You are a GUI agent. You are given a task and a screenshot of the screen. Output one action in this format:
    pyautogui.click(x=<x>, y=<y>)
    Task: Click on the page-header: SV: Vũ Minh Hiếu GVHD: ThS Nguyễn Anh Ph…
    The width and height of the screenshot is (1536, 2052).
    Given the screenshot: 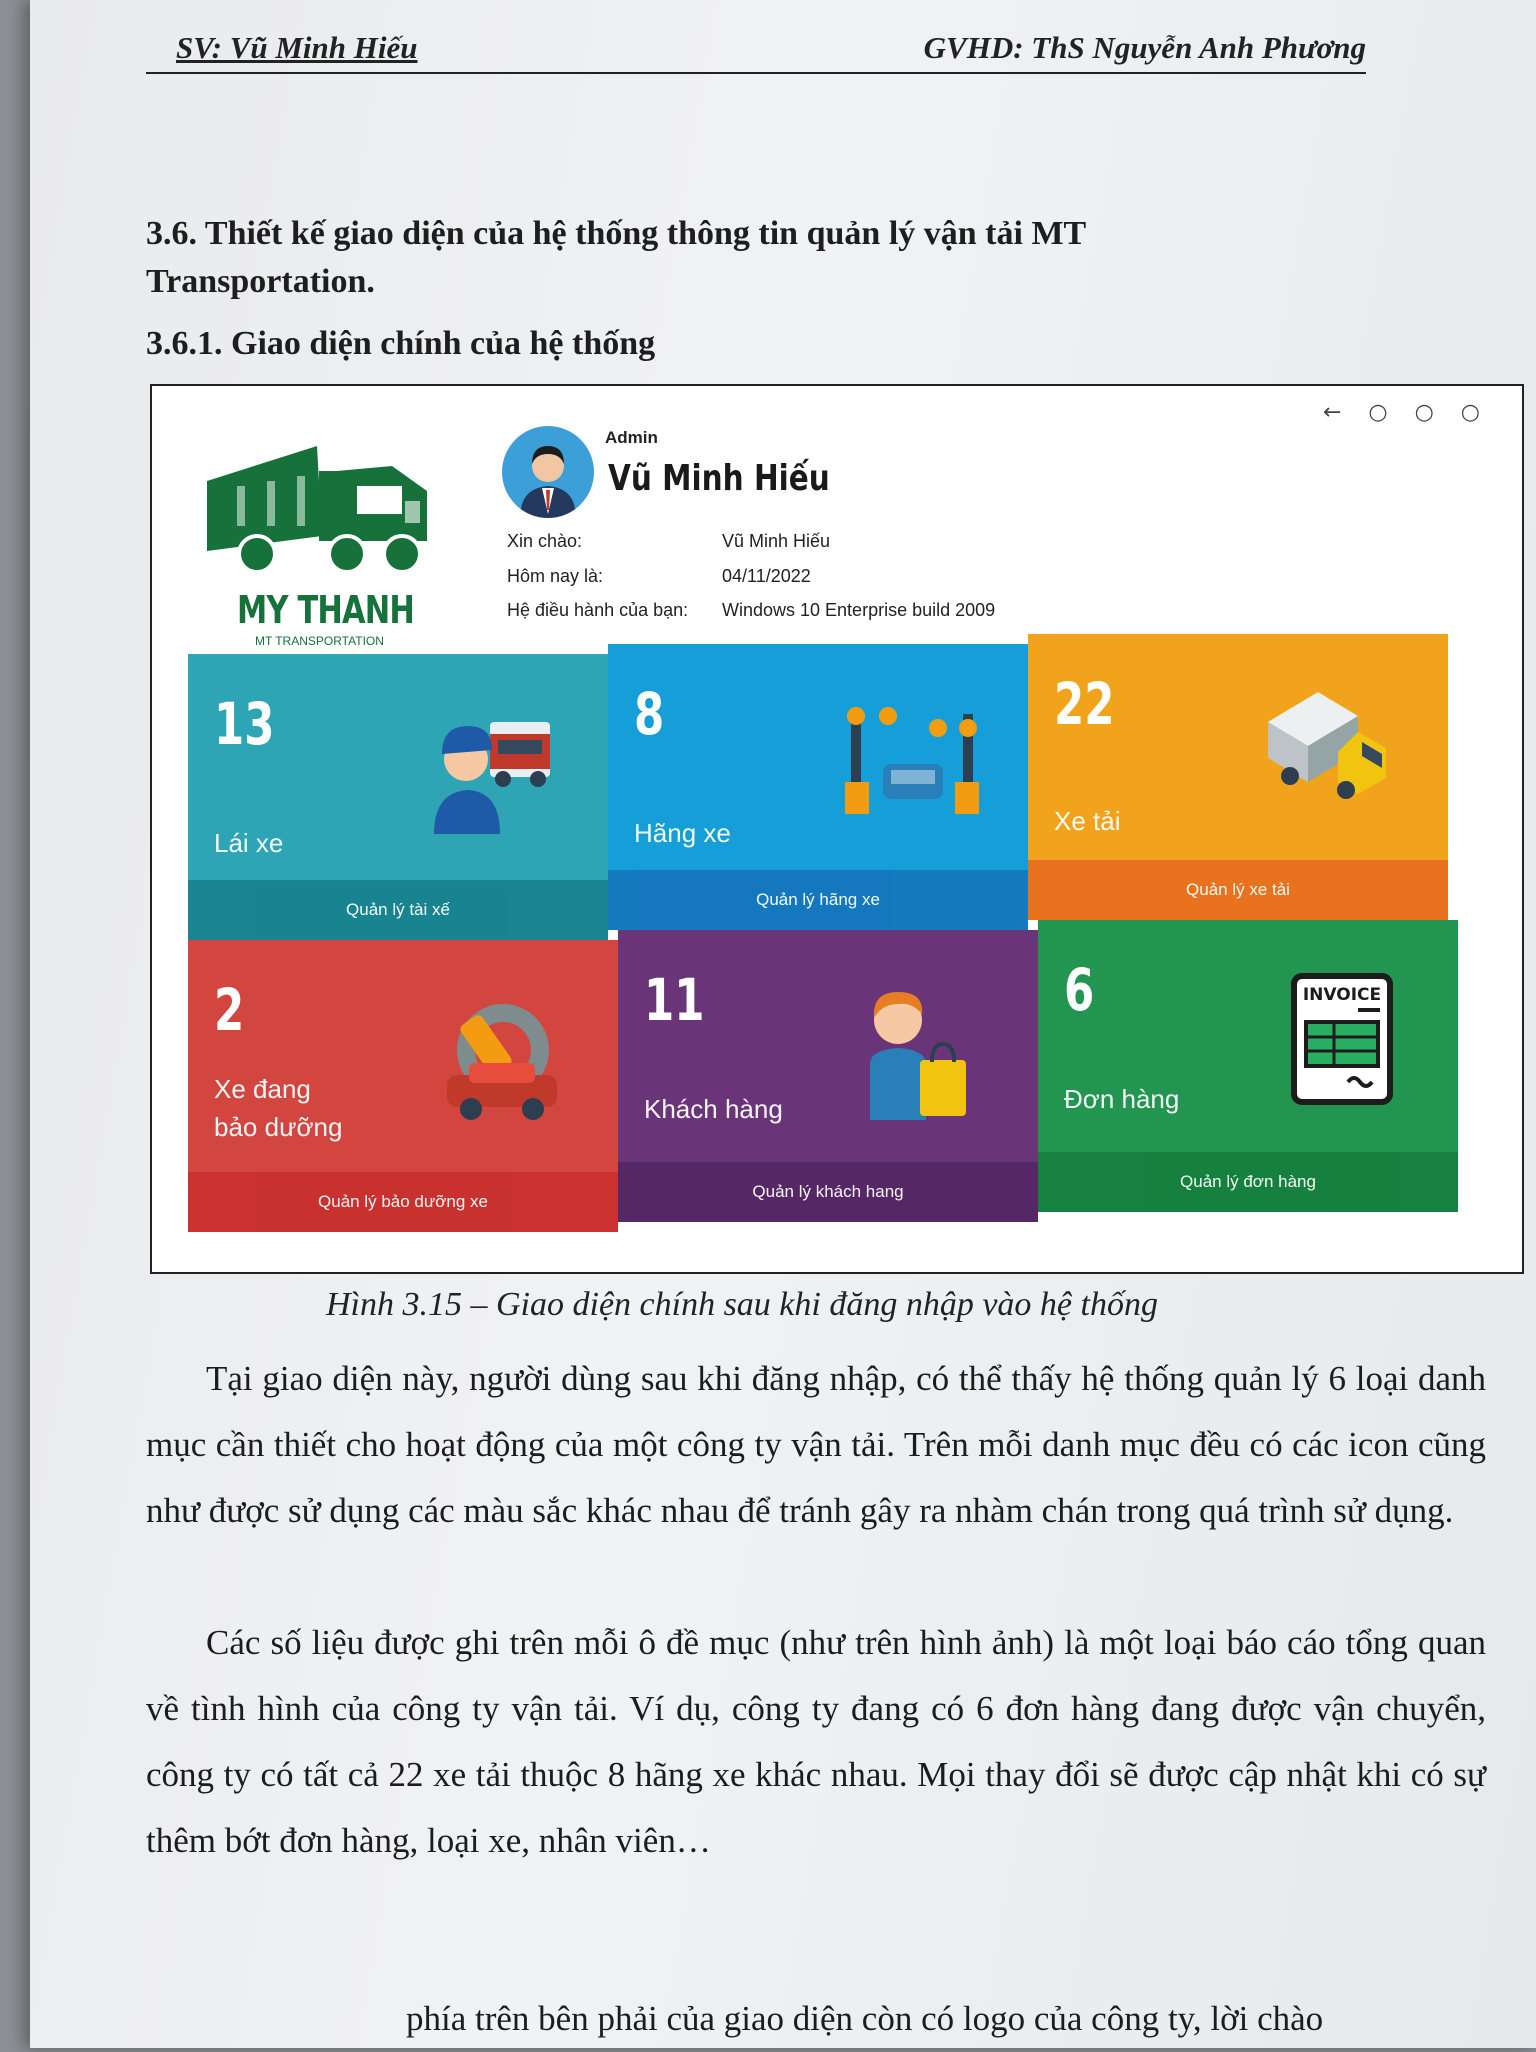 What is the action you would take?
    pyautogui.click(x=756, y=51)
    